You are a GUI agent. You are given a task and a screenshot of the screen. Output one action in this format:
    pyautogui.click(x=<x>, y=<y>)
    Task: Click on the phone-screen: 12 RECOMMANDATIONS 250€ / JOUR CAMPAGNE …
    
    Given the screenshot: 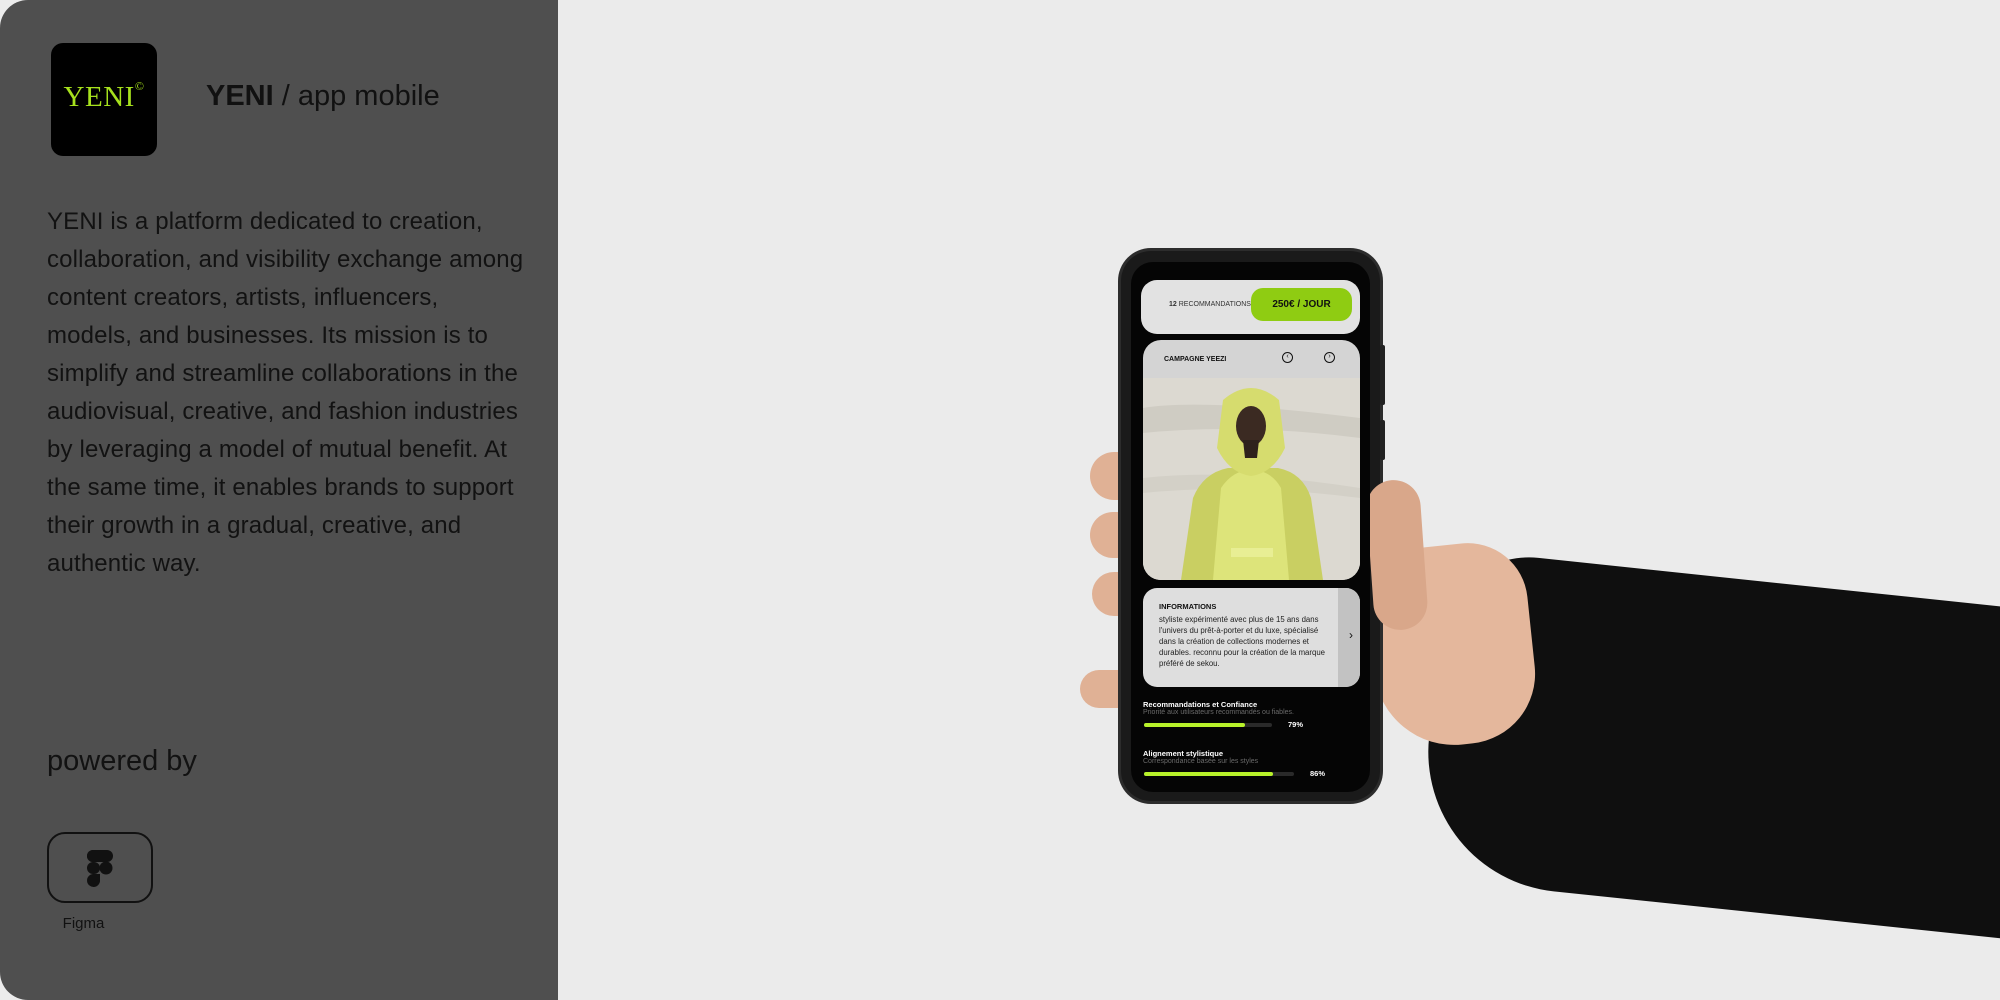 What is the action you would take?
    pyautogui.click(x=1250, y=527)
    